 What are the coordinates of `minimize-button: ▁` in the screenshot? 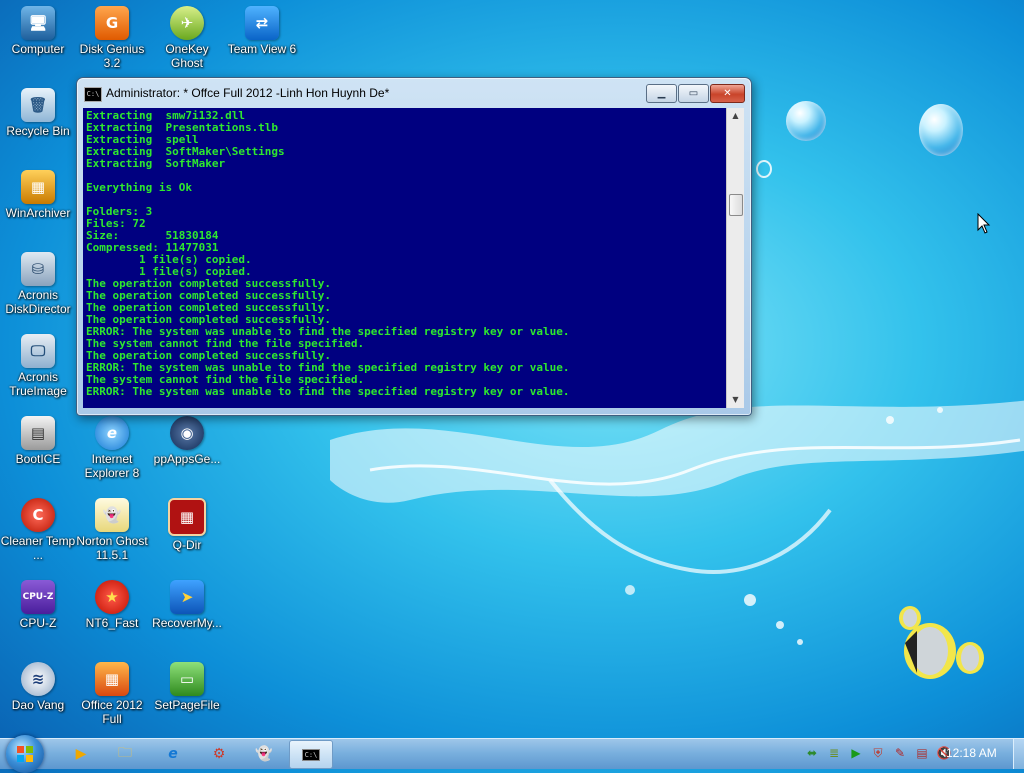 It's located at (661, 93).